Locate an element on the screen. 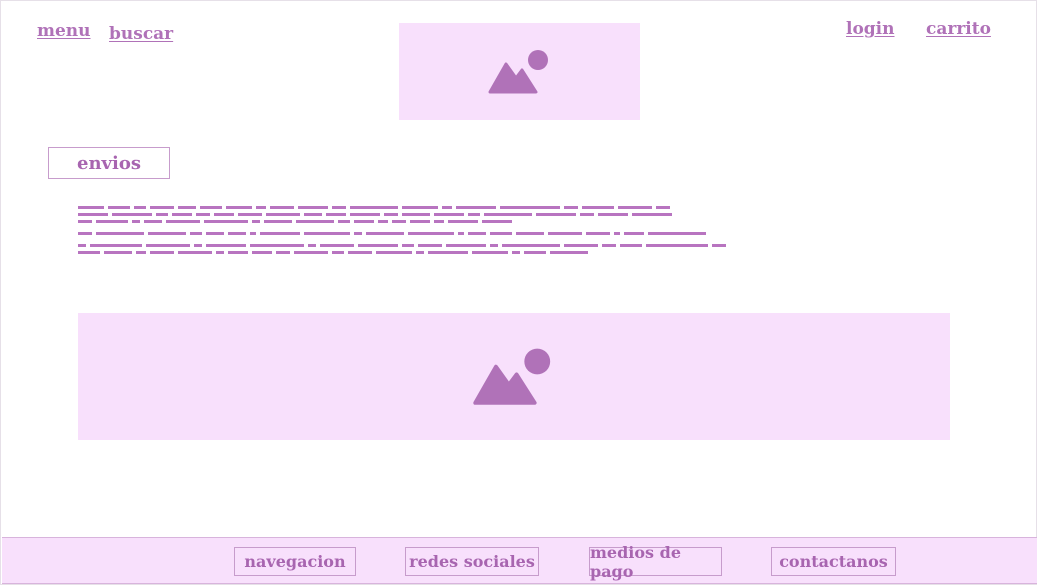  footer-medios-de-pago-button: medios de pago is located at coordinates (655, 562).